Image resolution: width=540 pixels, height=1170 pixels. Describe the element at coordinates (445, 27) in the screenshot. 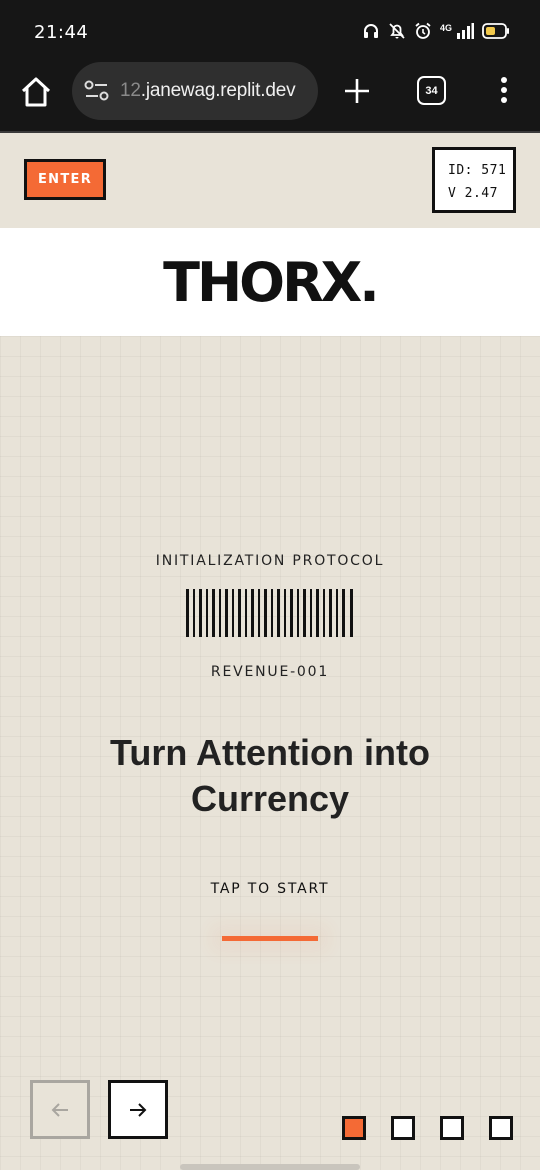

I see `network-label: 4G` at that location.